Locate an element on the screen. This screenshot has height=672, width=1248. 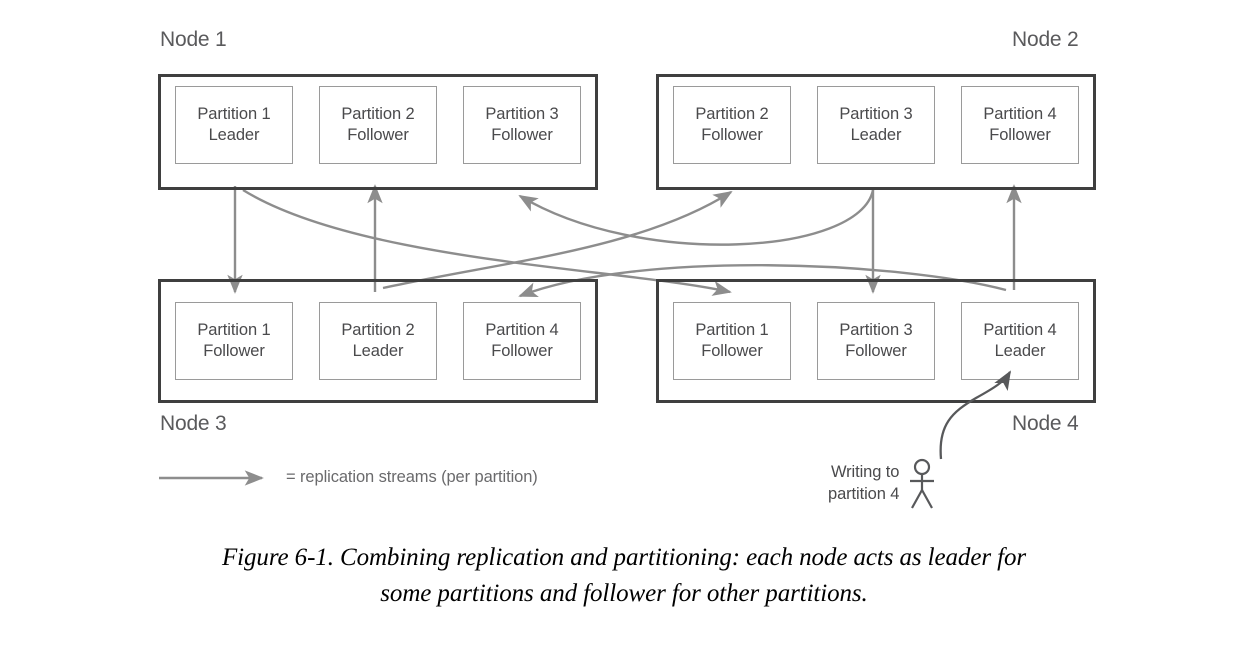
partition-node3-p2: Partition 2 Leader is located at coordinates (378, 341).